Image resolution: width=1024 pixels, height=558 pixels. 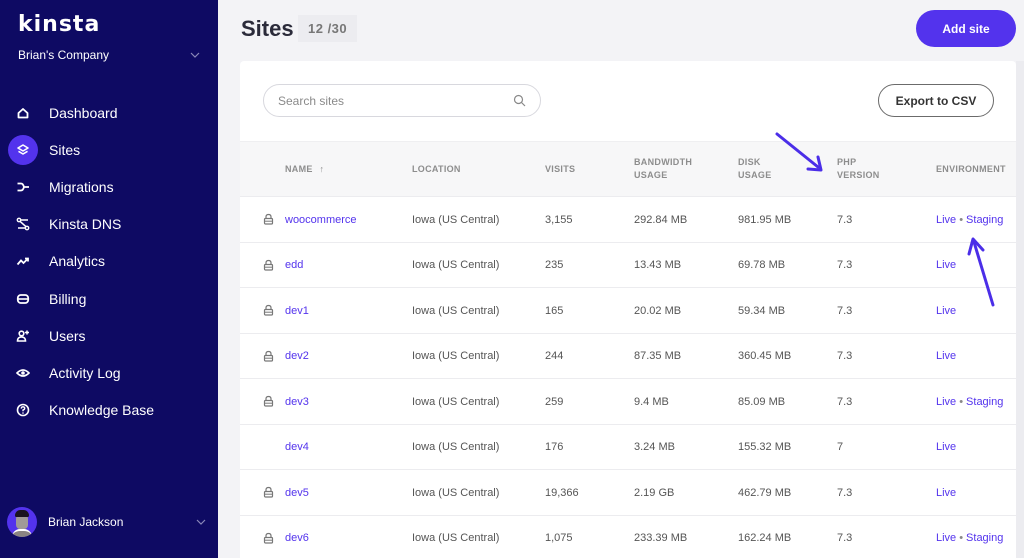 I want to click on site-visits: 259, so click(x=554, y=401).